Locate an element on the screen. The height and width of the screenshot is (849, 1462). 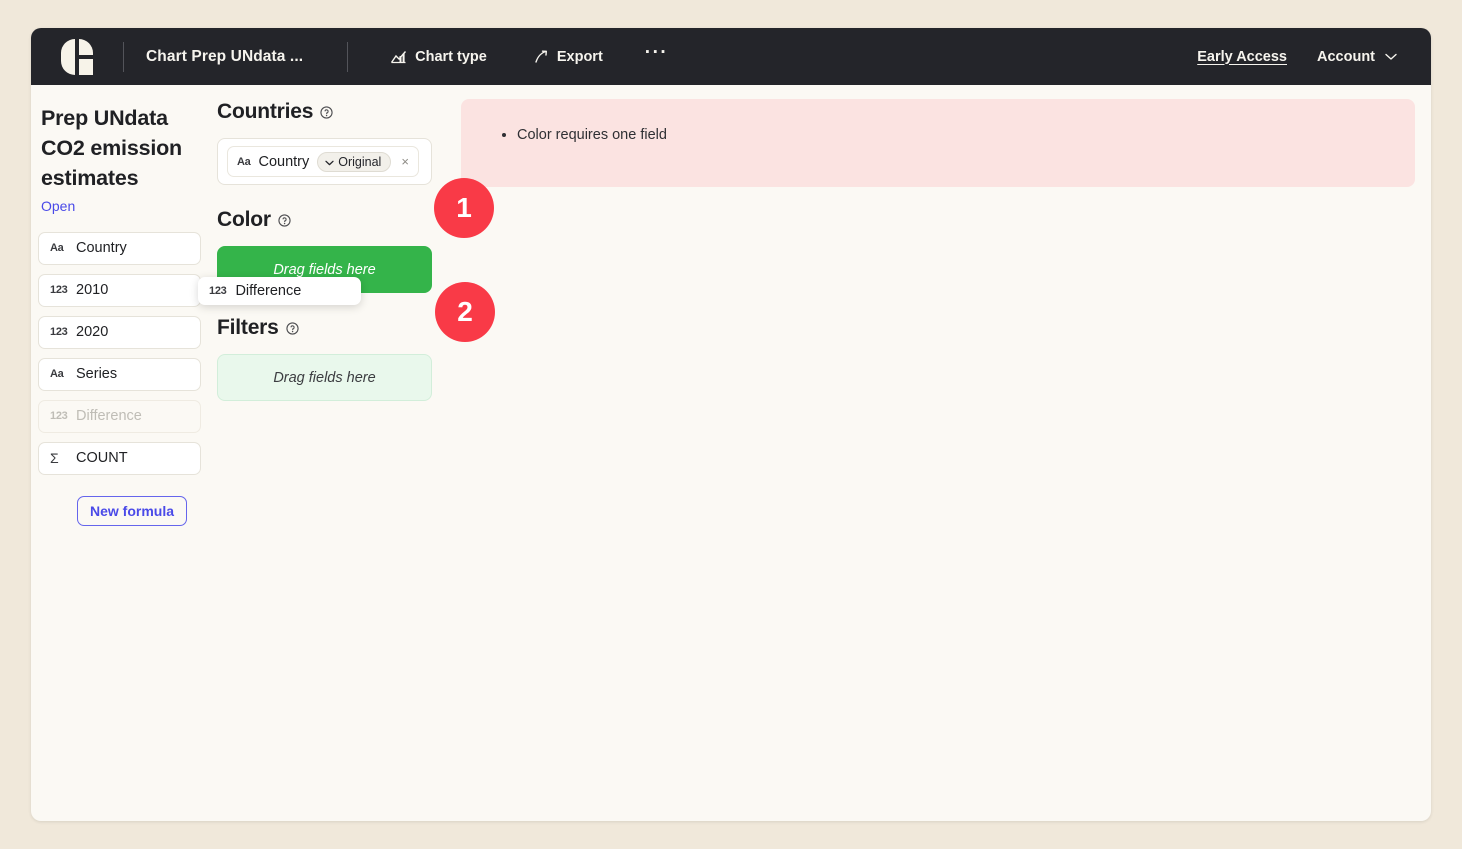
field-chip-difference: 123 Difference is located at coordinates (119, 416).